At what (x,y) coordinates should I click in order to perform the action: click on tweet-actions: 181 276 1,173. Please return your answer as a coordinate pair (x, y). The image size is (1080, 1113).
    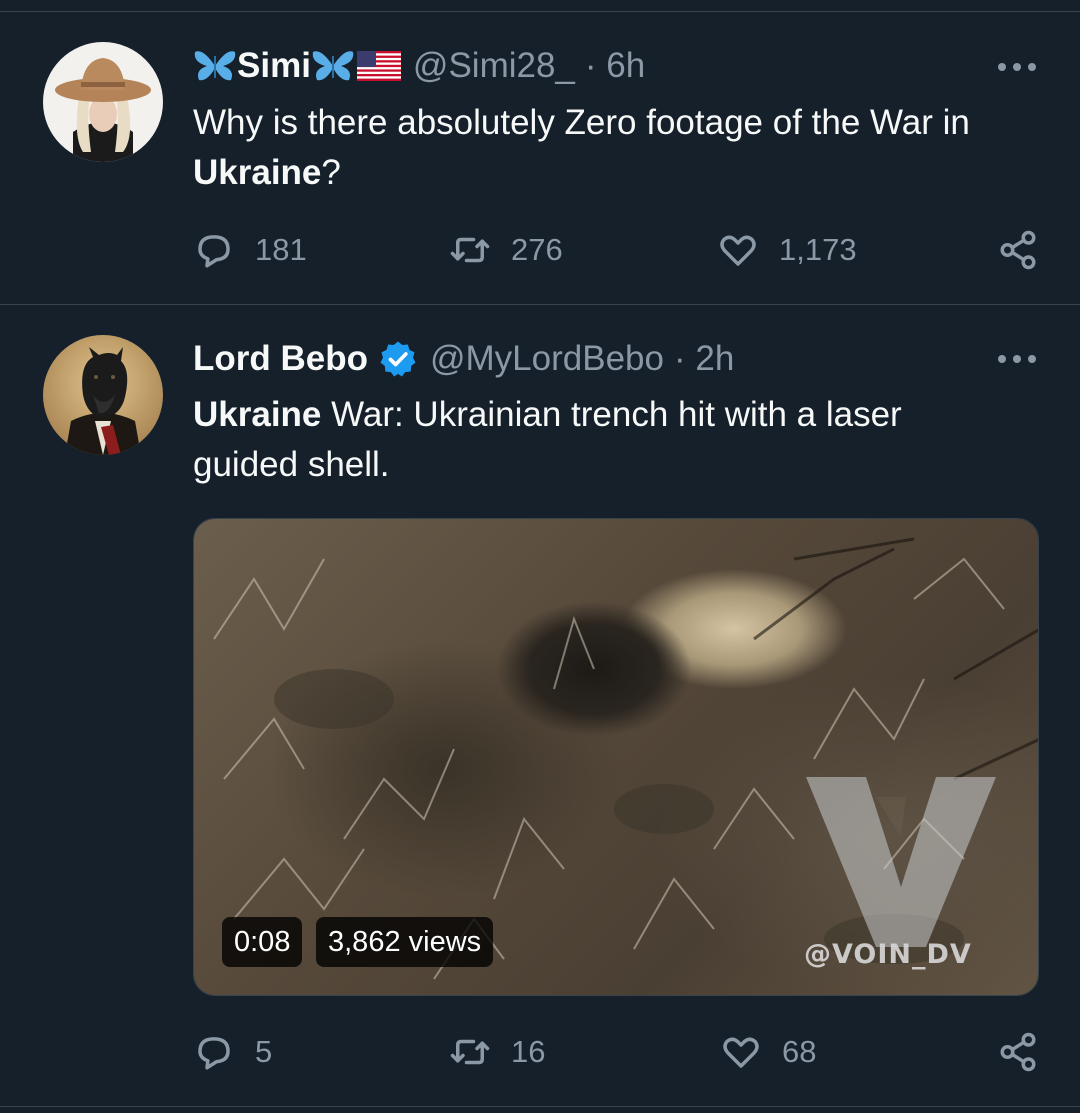
    Looking at the image, I should click on (618, 250).